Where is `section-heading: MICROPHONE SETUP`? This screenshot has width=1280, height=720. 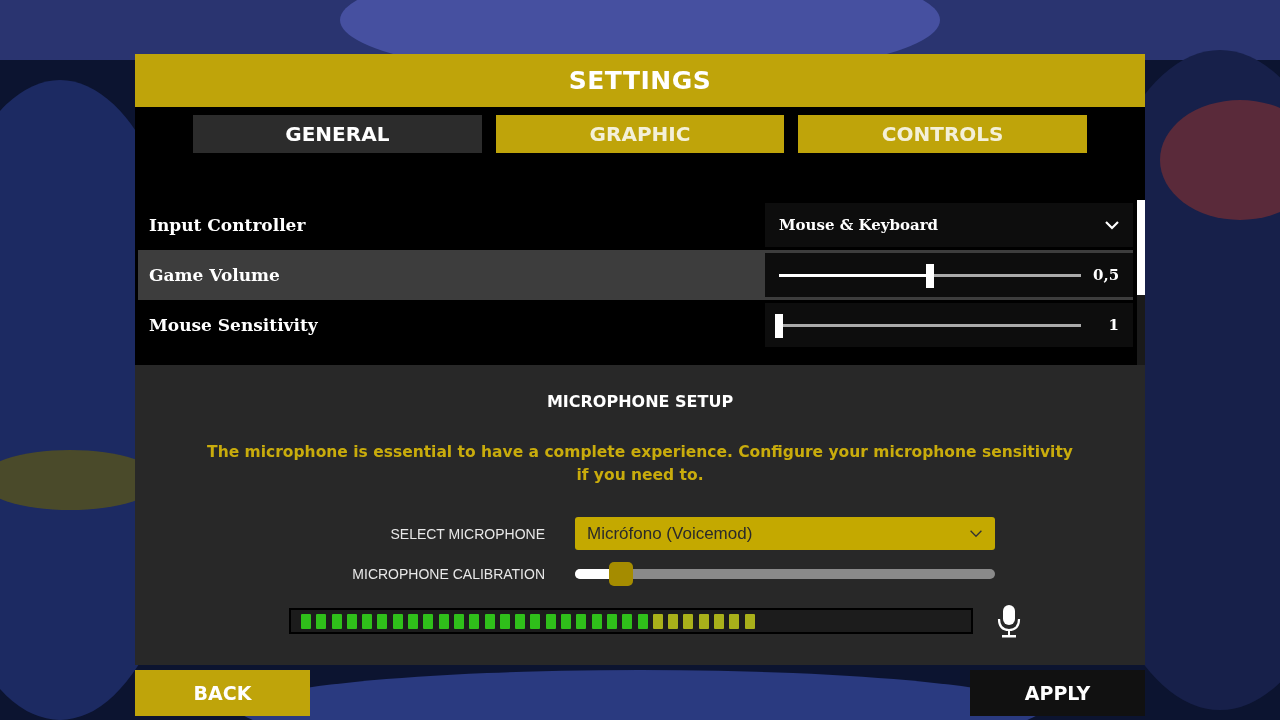
section-heading: MICROPHONE SETUP is located at coordinates (640, 401).